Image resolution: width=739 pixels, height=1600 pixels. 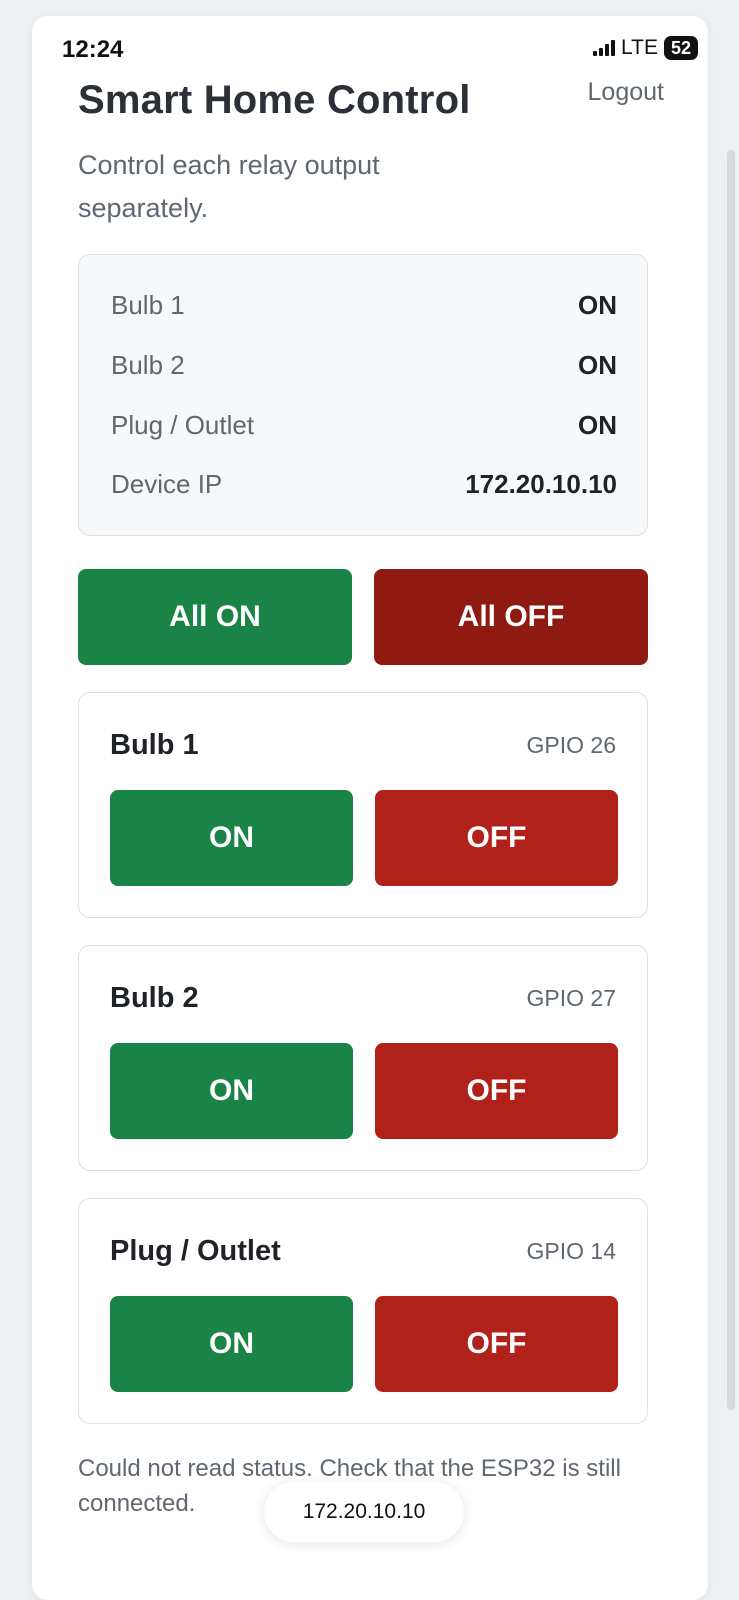 I want to click on page-title: Smart Home Control, so click(x=274, y=100).